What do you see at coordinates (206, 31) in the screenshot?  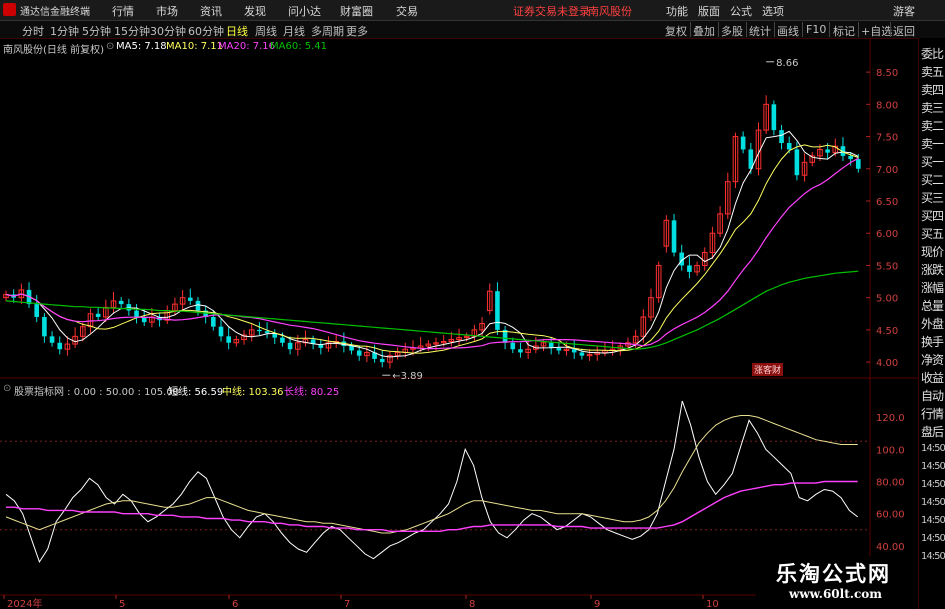 I see `tab-period-60min: 60分钟` at bounding box center [206, 31].